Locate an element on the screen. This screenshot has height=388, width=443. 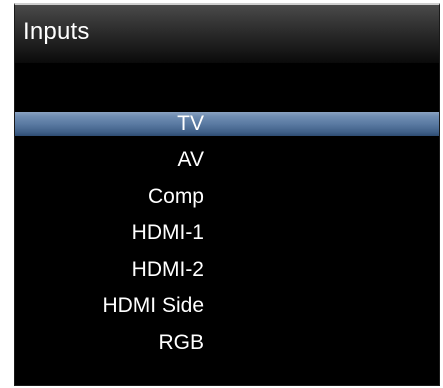
input-item-label: Comp is located at coordinates (175, 196).